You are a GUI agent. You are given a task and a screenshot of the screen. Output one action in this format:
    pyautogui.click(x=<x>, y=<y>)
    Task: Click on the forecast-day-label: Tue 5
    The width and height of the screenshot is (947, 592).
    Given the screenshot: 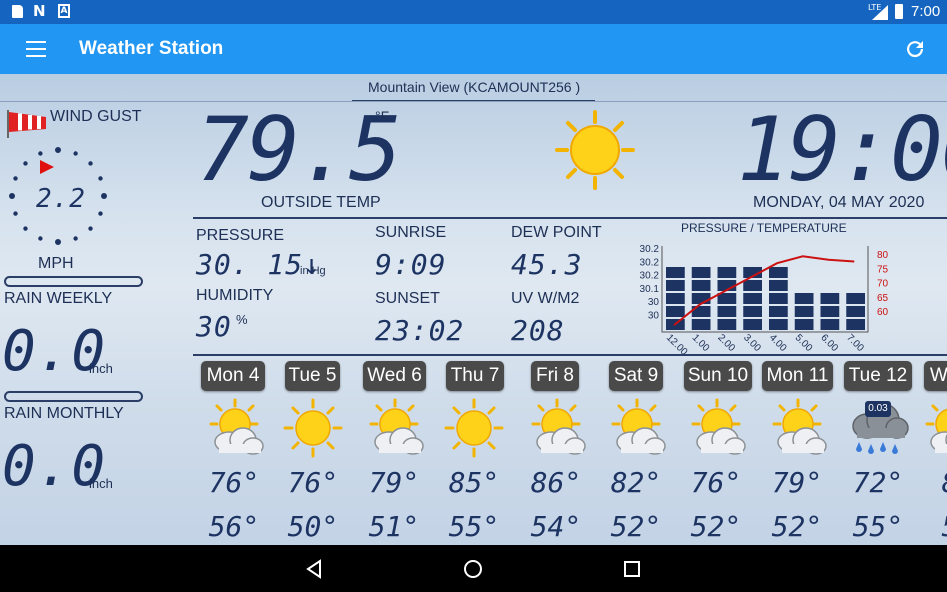 What is the action you would take?
    pyautogui.click(x=312, y=376)
    